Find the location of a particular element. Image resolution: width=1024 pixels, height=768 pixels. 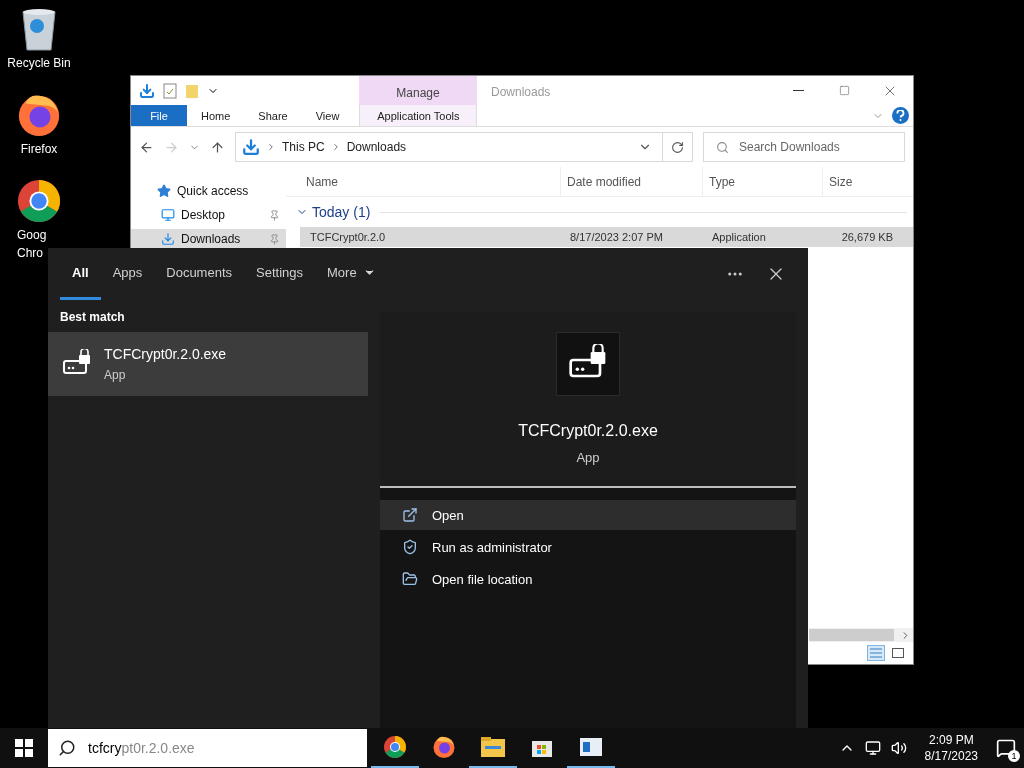

question-mark-icon is located at coordinates (900, 115).